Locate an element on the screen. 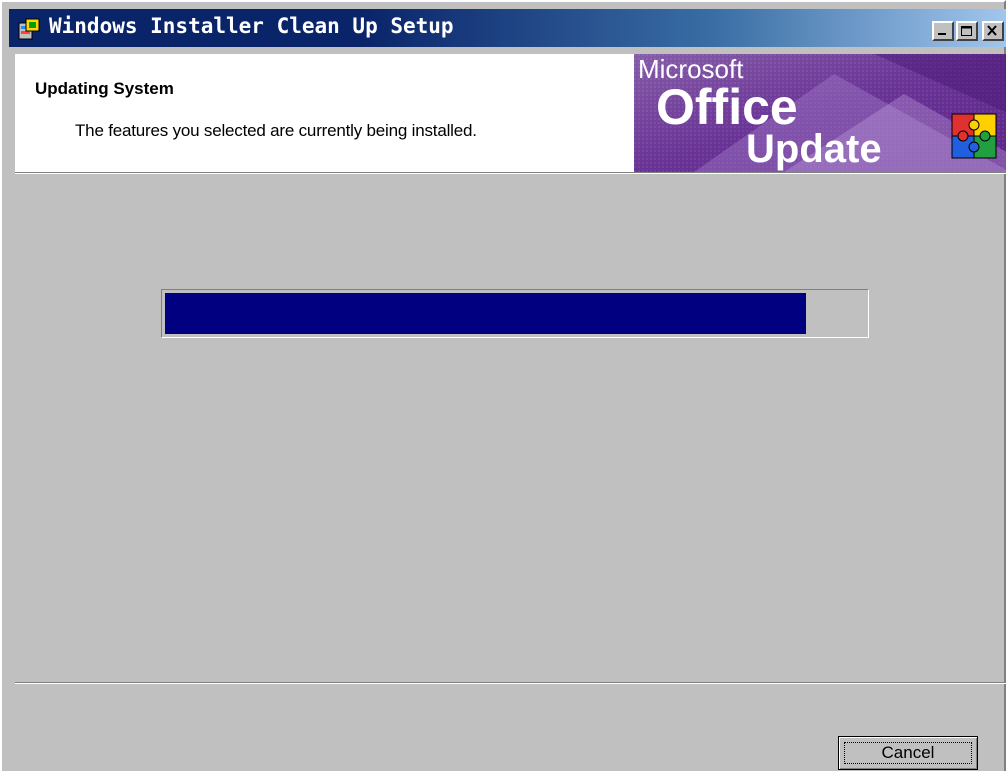  office-update-banner: Microsoft Office Update is located at coordinates (820, 113).